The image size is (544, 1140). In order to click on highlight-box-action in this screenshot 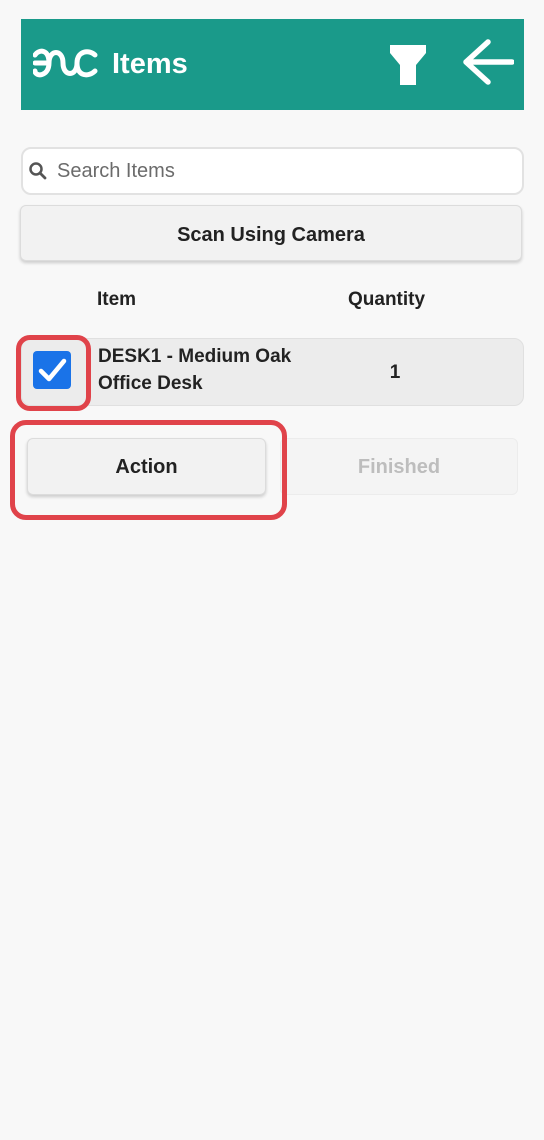, I will do `click(148, 470)`.